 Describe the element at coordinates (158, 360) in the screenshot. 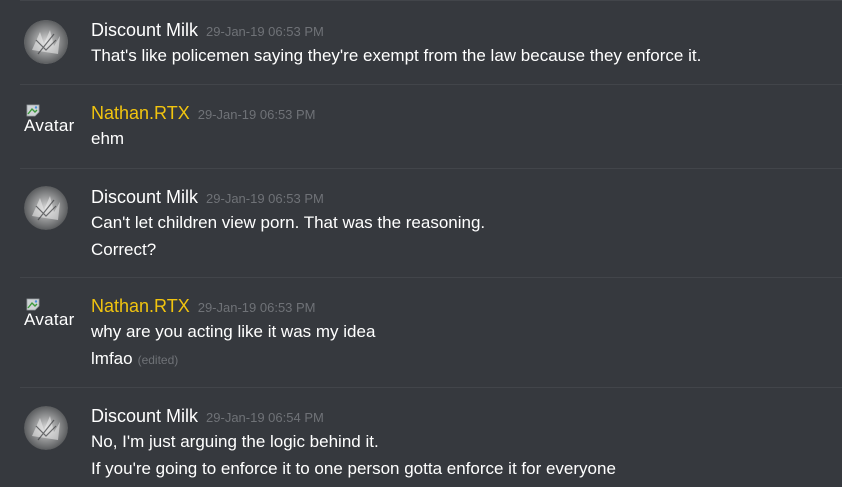

I see `edited-label: (edited)` at that location.